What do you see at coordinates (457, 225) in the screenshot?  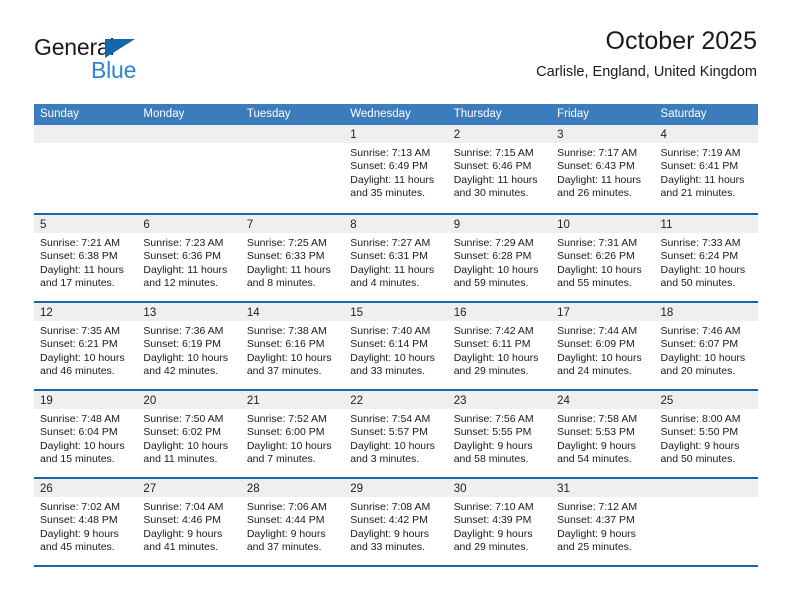 I see `day-number: 9` at bounding box center [457, 225].